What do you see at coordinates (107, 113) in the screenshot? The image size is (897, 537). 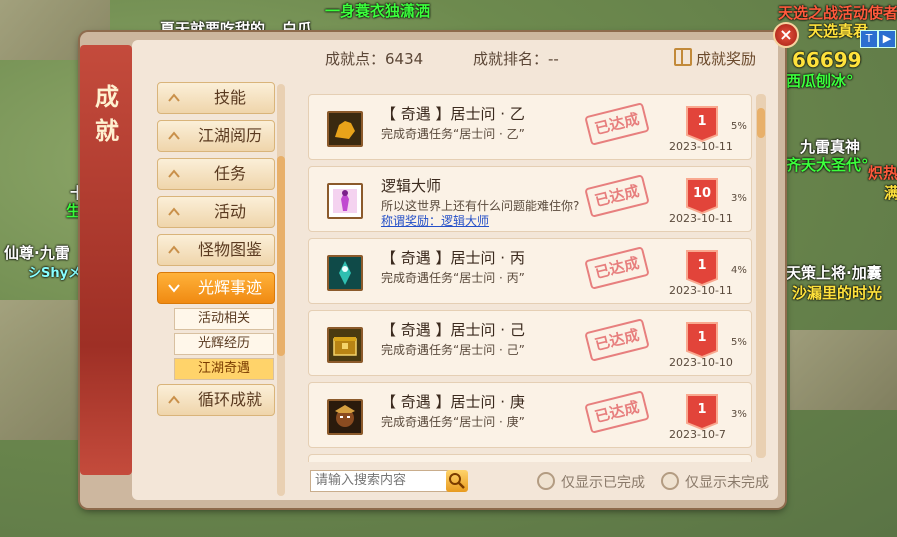 I see `window-title: 成就` at bounding box center [107, 113].